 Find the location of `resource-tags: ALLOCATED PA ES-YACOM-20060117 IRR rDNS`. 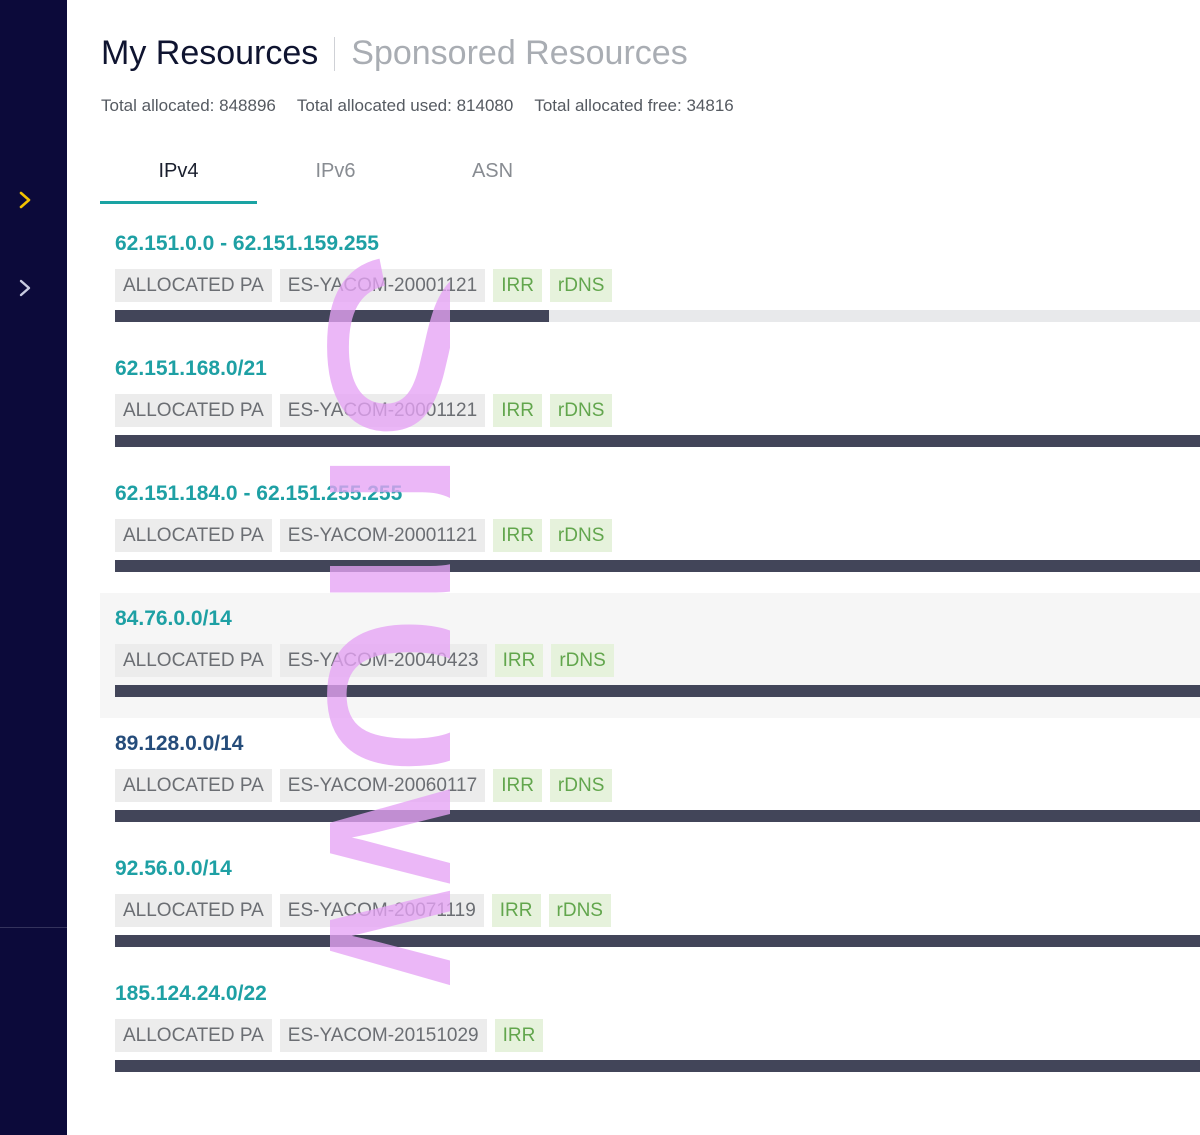

resource-tags: ALLOCATED PA ES-YACOM-20060117 IRR rDNS is located at coordinates (657, 785).